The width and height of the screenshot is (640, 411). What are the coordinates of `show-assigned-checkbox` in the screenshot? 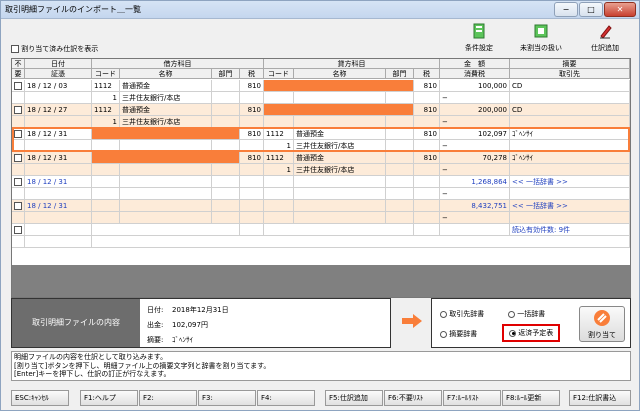 It's located at (15, 49).